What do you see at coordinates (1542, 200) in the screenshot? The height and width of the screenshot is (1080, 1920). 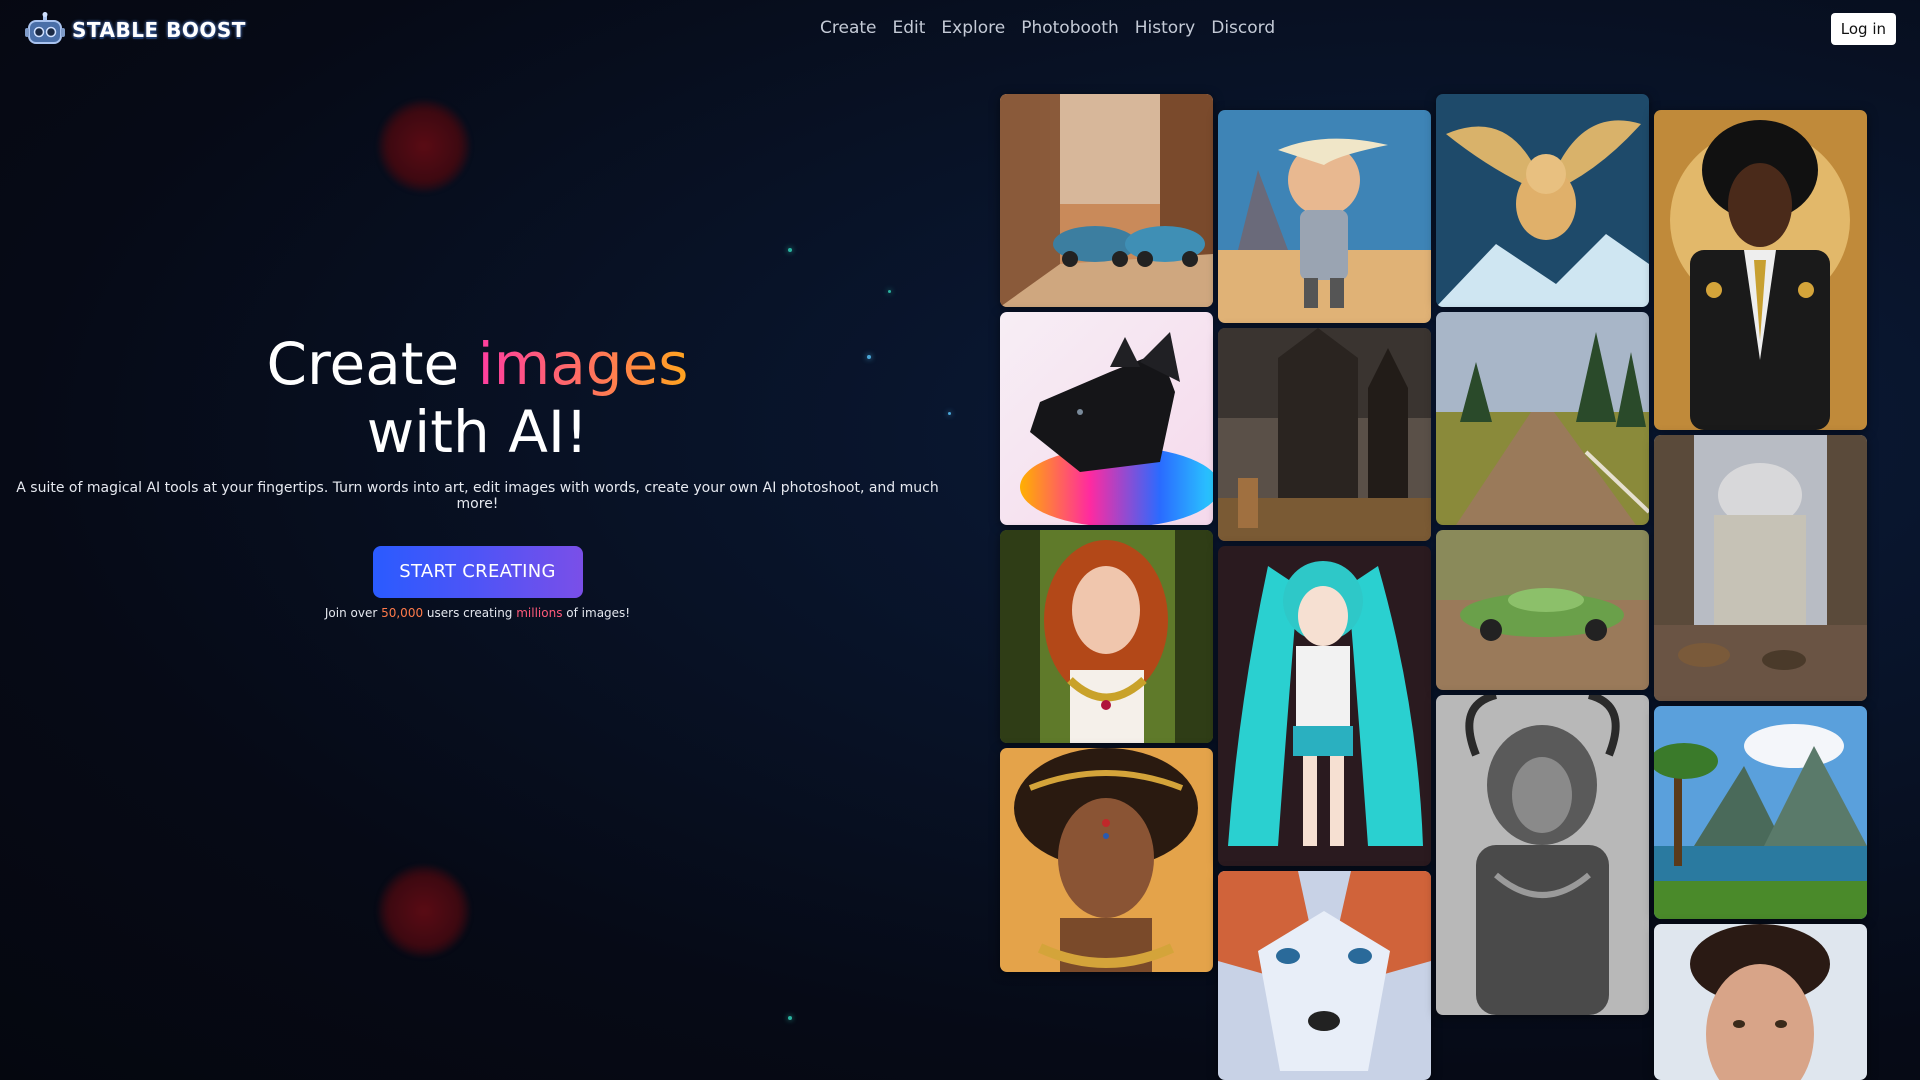 I see `gallery-image-flying-dog` at bounding box center [1542, 200].